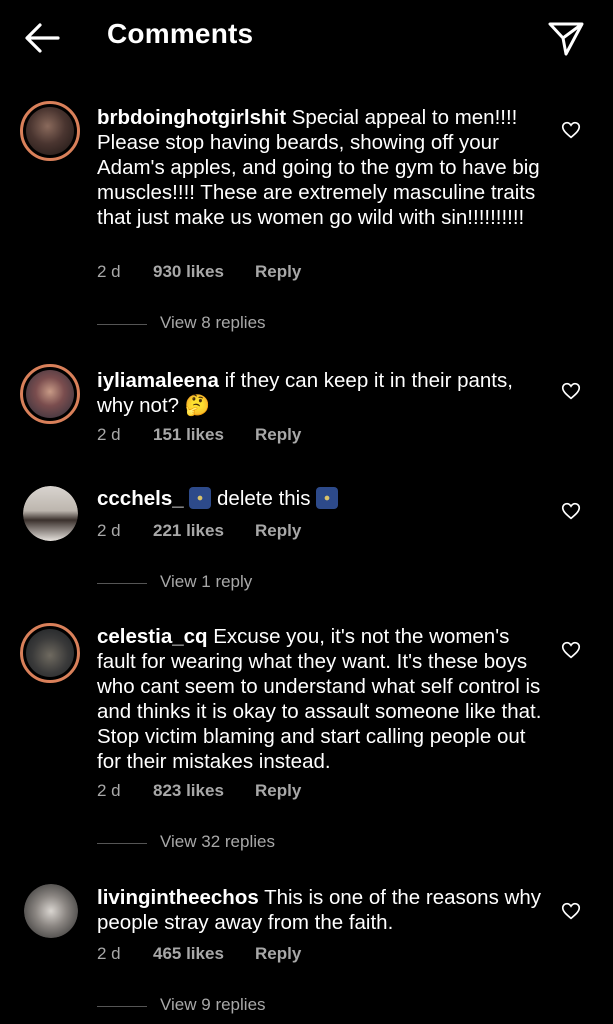  I want to click on paper-plane-icon, so click(566, 38).